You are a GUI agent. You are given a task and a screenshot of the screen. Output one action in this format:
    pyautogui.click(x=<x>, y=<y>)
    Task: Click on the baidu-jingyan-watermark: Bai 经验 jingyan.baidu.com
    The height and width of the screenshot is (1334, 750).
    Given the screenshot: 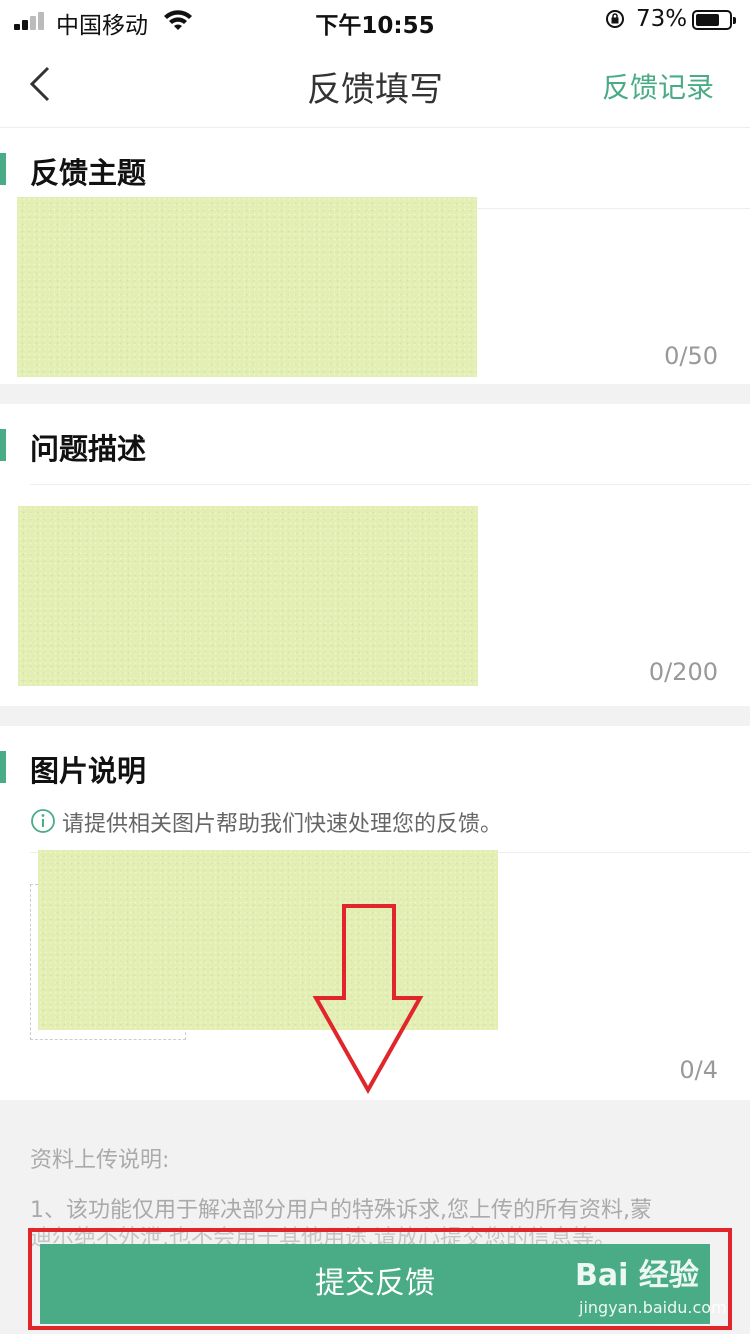 What is the action you would take?
    pyautogui.click(x=651, y=1290)
    